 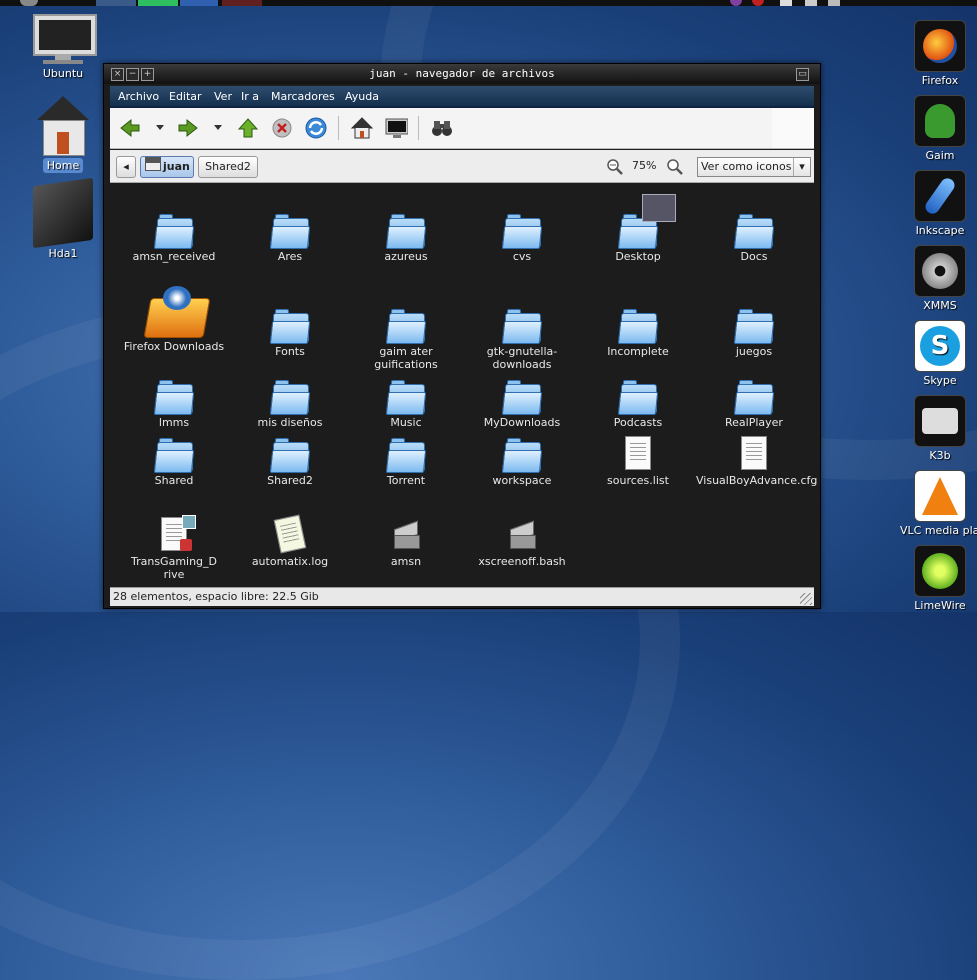 I want to click on desktop-icon-hda1: Hda1, so click(x=63, y=219).